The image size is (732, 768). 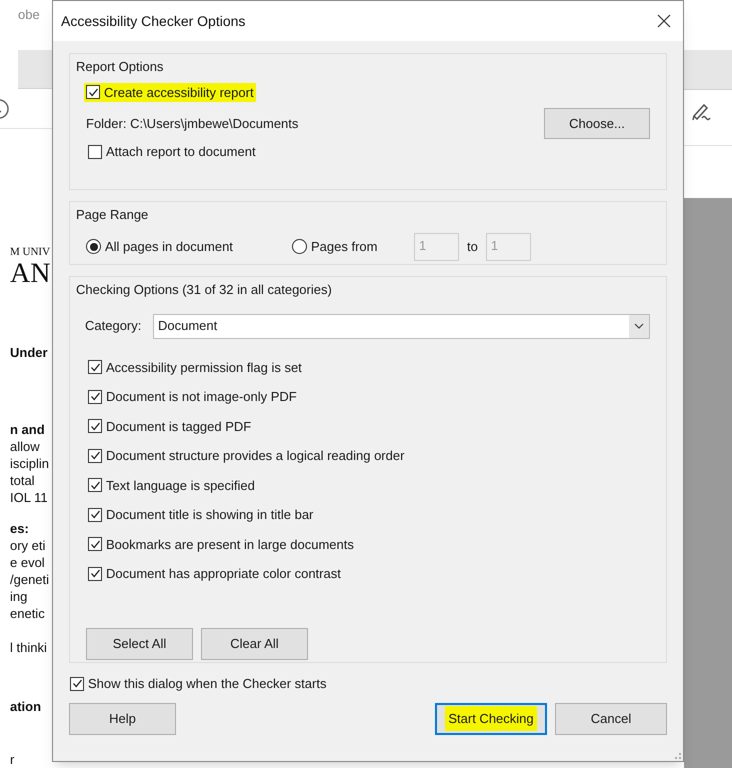 What do you see at coordinates (26, 706) in the screenshot?
I see `document-text: ation` at bounding box center [26, 706].